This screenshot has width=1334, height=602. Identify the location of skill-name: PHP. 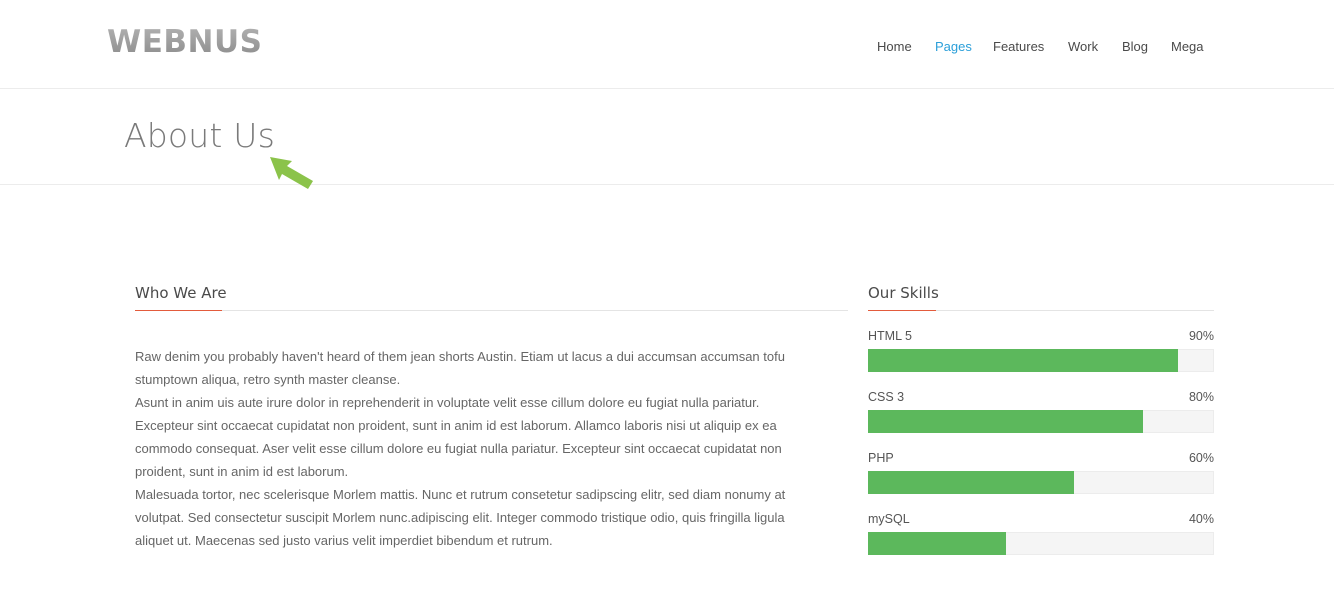
(881, 458).